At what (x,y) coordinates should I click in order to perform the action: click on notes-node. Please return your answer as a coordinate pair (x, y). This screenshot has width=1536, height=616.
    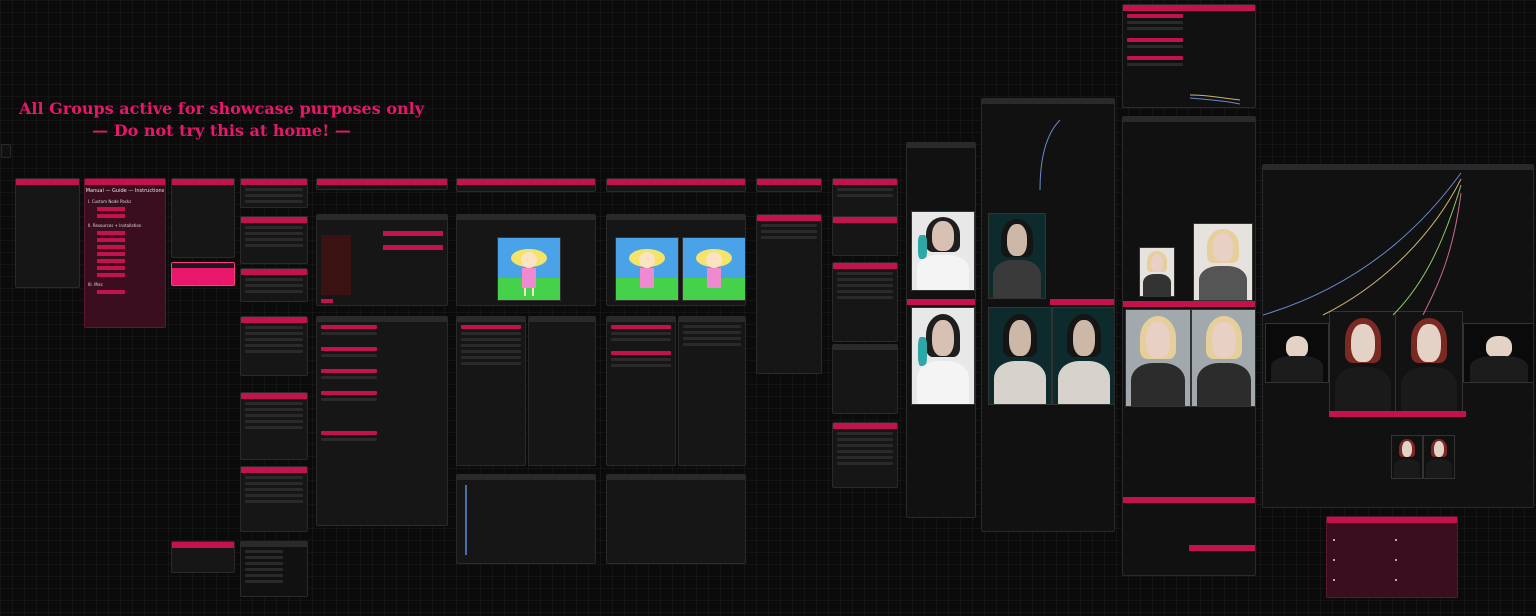
    Looking at the image, I should click on (47, 233).